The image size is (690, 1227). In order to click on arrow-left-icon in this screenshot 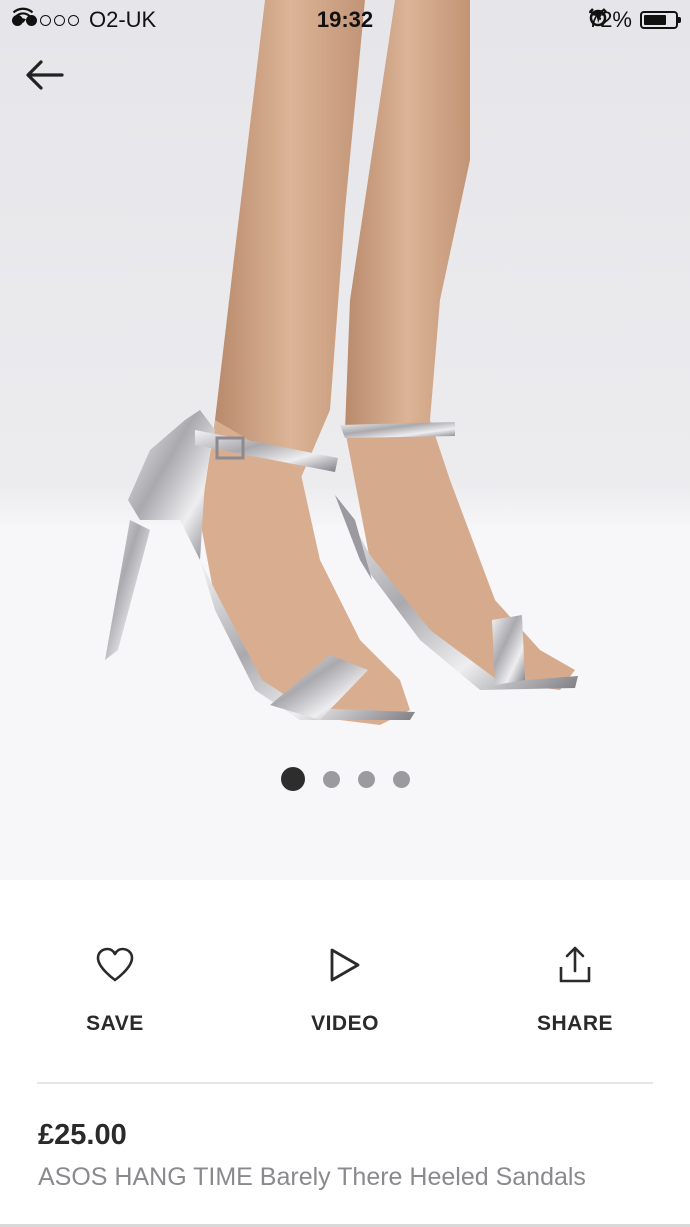, I will do `click(45, 75)`.